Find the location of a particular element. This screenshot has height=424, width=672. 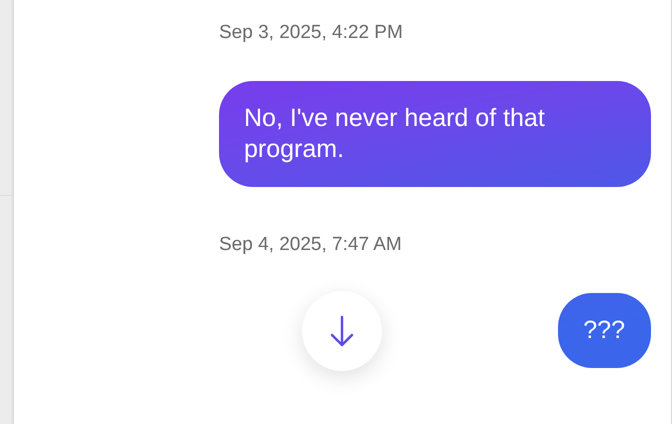

message-timestamp: Sep 3, 2025, 4:22 PM is located at coordinates (311, 33).